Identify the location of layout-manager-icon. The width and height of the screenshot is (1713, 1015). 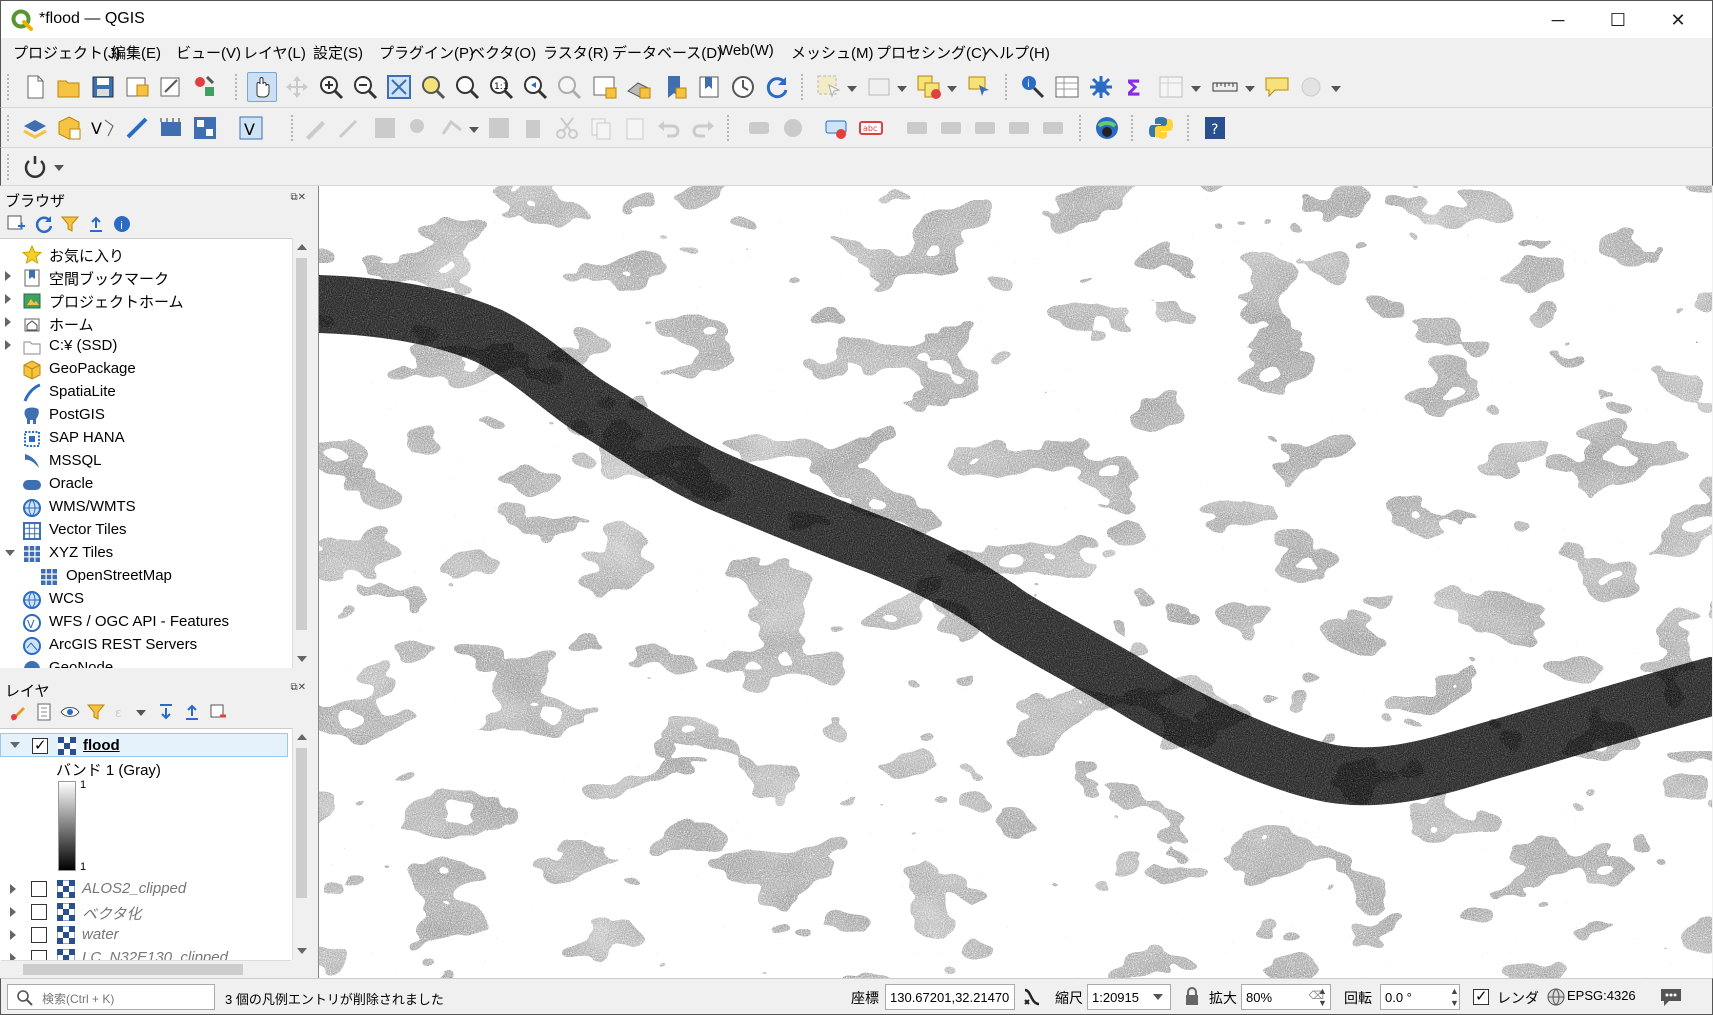
(171, 87).